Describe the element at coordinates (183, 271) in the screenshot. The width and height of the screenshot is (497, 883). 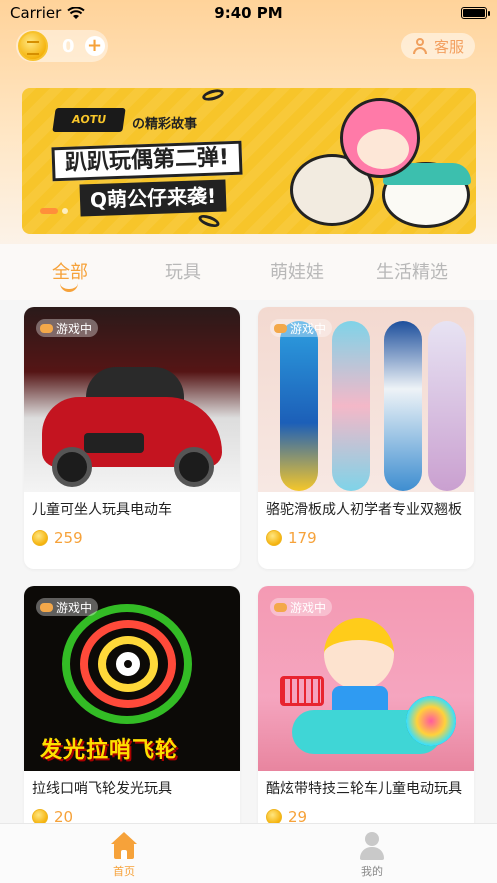
I see `tab-toys: 玩具` at that location.